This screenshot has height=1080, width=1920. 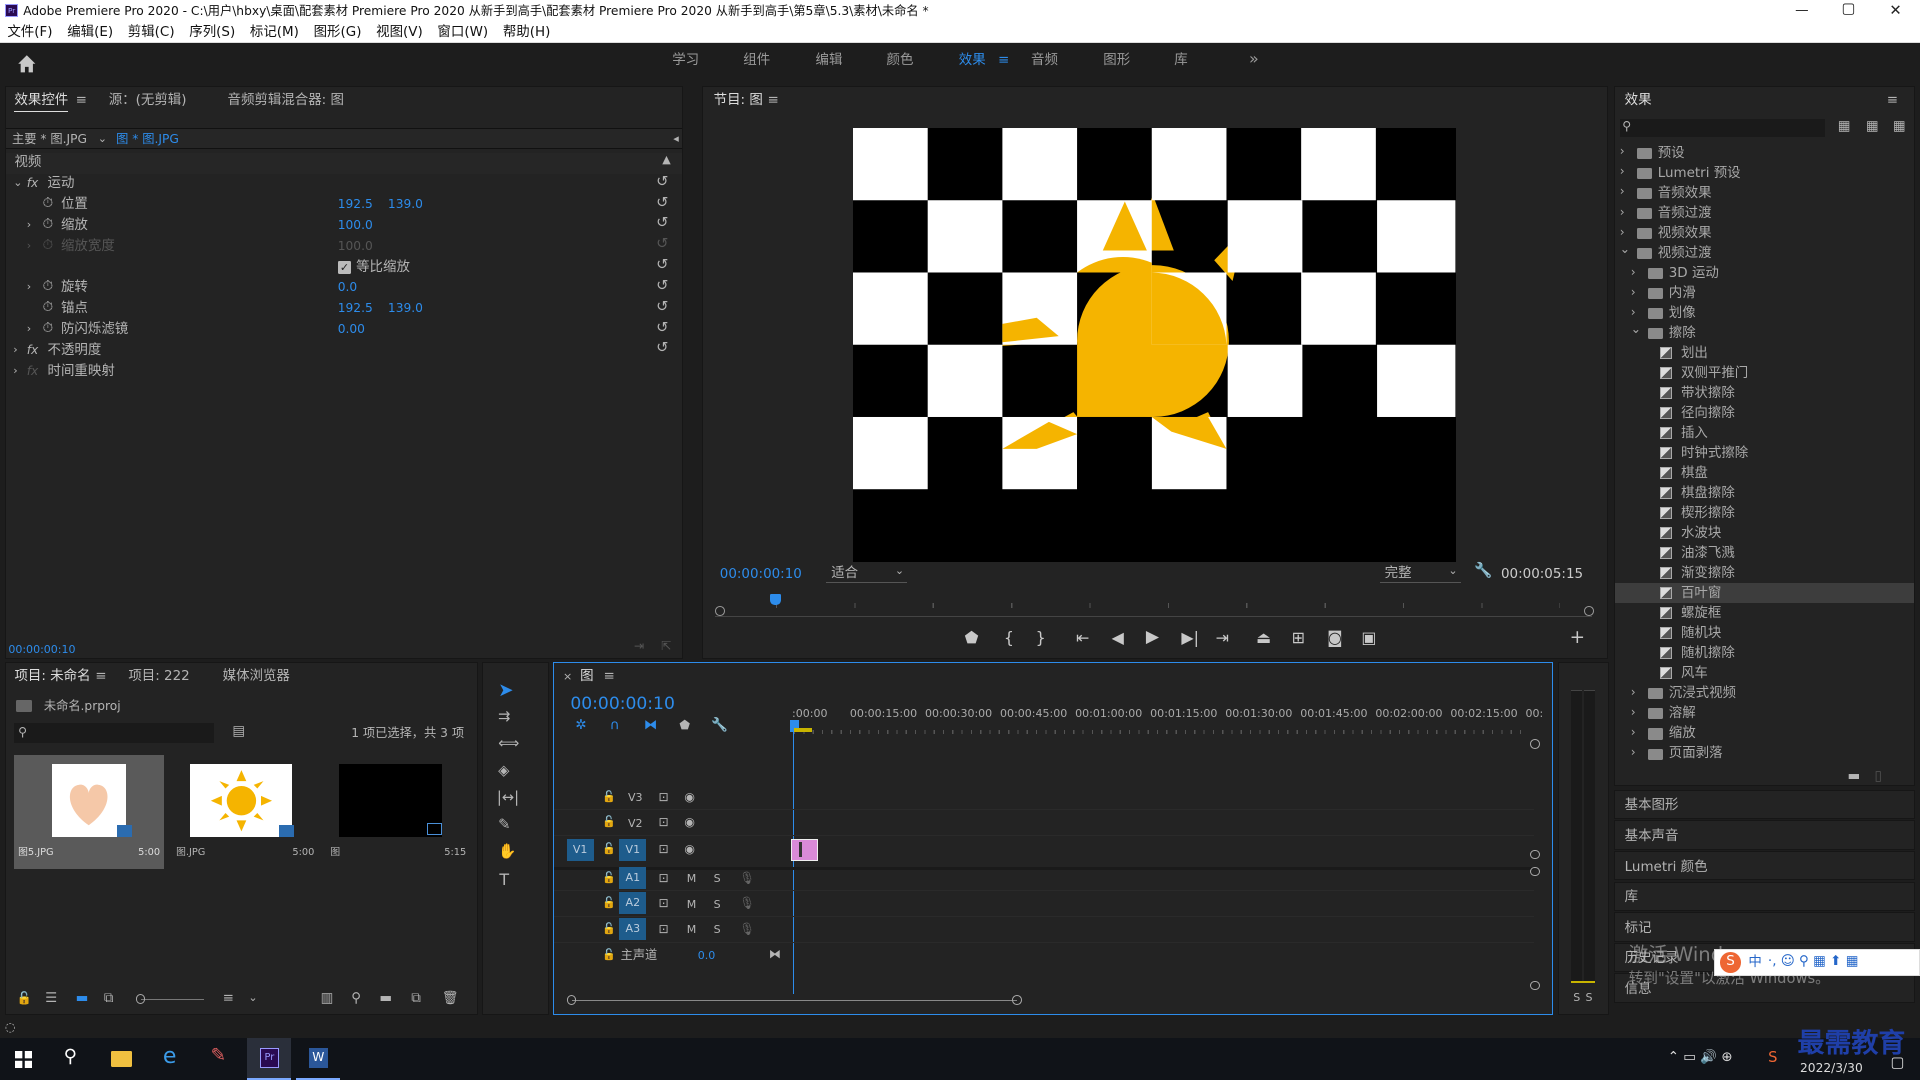 I want to click on ime-mode: 中, so click(x=1754, y=962).